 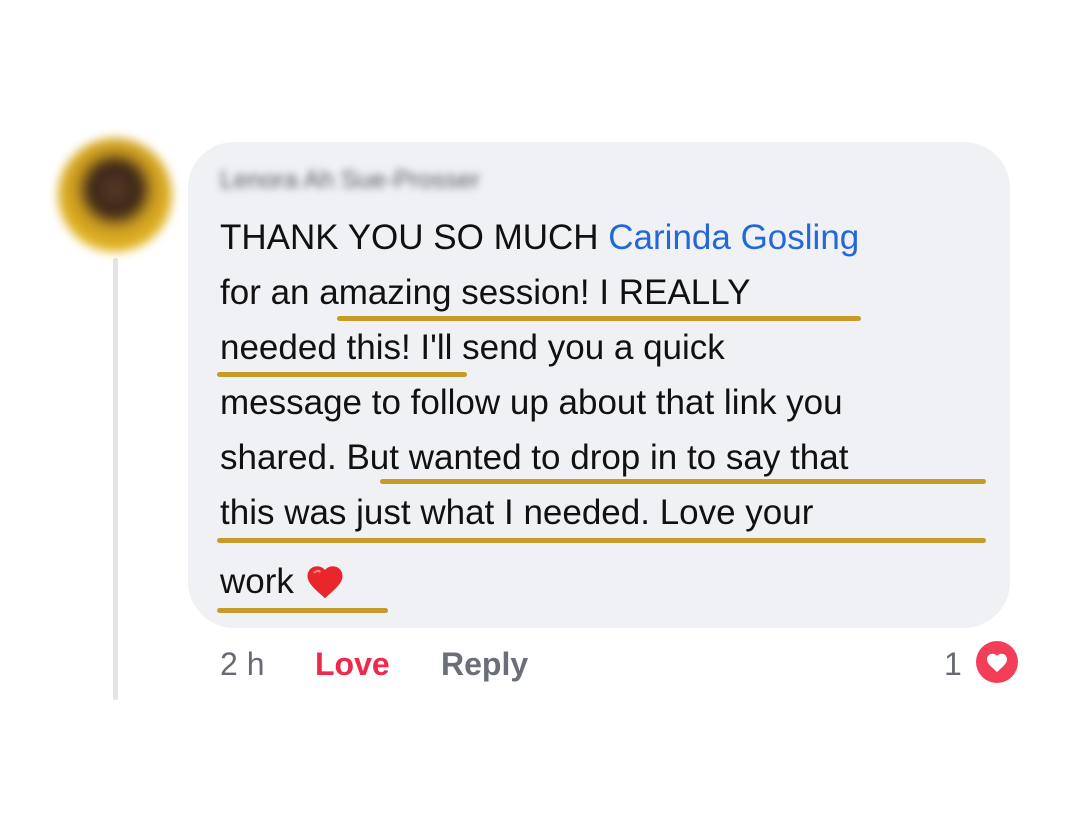 I want to click on thread-line, so click(x=115, y=479).